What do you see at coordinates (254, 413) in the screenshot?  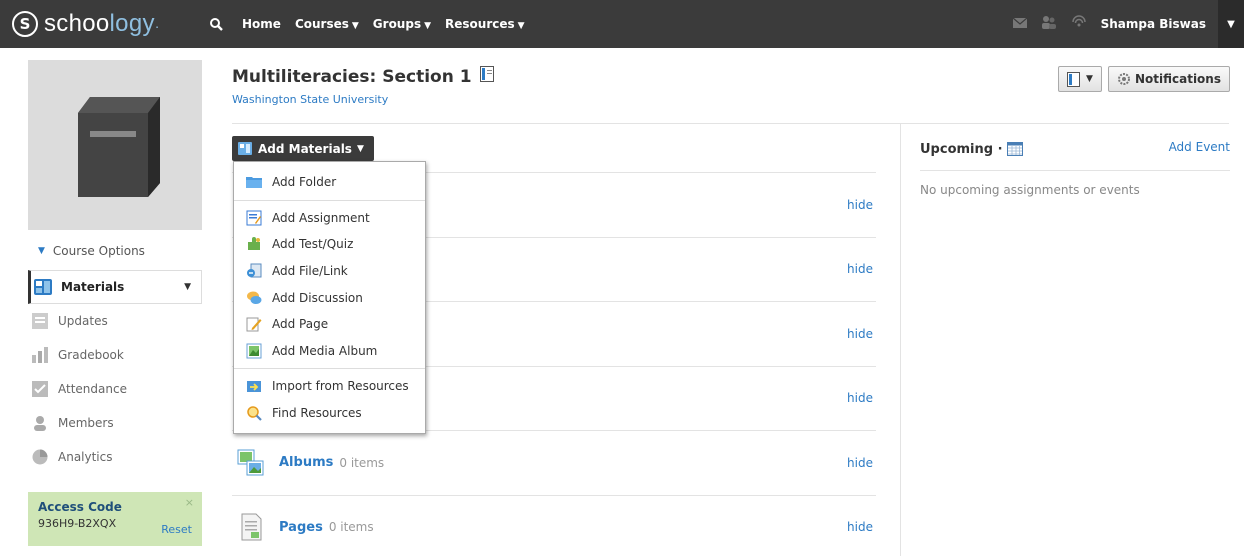 I see `magnifier-icon` at bounding box center [254, 413].